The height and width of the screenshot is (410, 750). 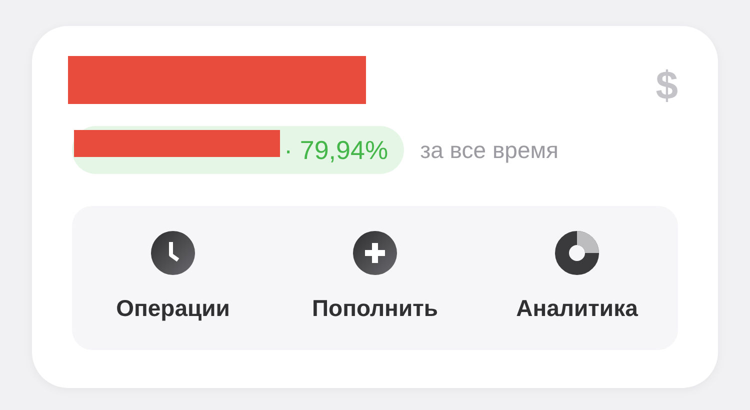 What do you see at coordinates (667, 86) in the screenshot?
I see `currency-symbol: $` at bounding box center [667, 86].